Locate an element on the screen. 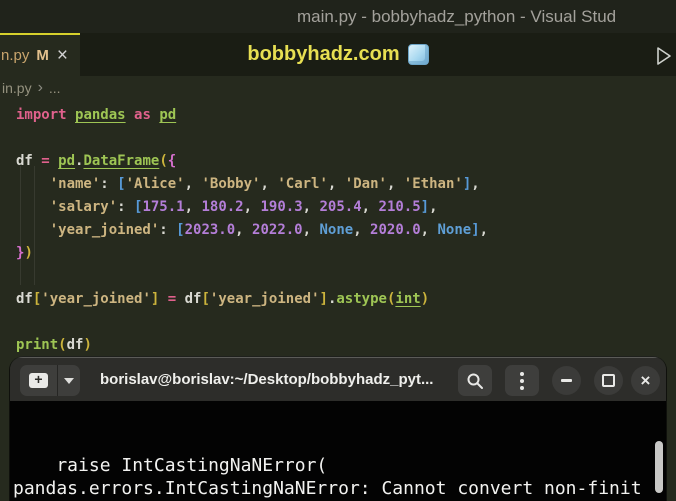 Image resolution: width=676 pixels, height=501 pixels. window-title: main.py - bobbyhadz_python - Visual Stud is located at coordinates (457, 16).